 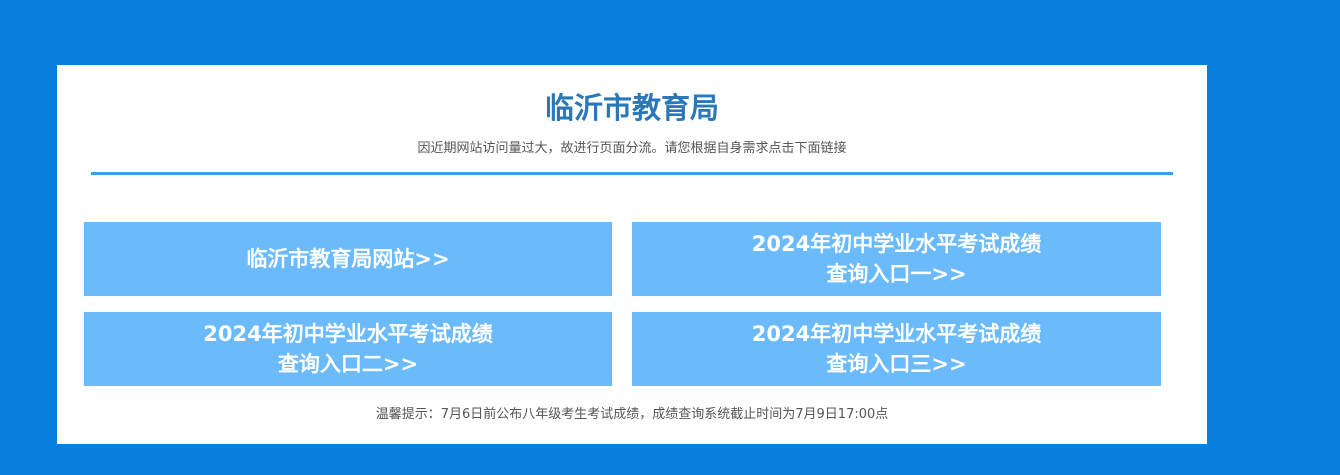 What do you see at coordinates (896, 349) in the screenshot?
I see `score-query-entry-3-link: 2024年初中学业水平考试成绩 查询入口三>>` at bounding box center [896, 349].